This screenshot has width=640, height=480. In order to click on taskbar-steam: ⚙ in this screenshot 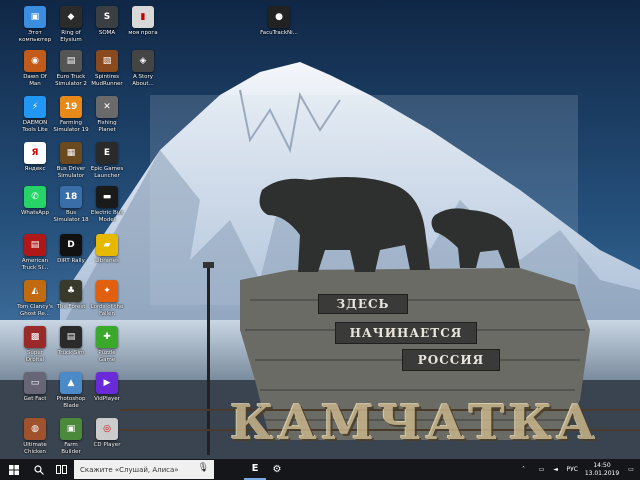, I will do `click(277, 469)`.